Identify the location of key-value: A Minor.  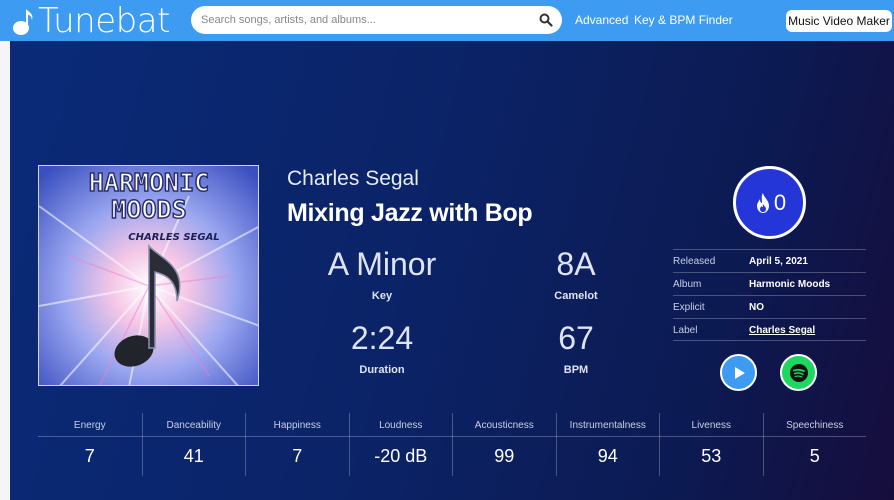
(382, 264).